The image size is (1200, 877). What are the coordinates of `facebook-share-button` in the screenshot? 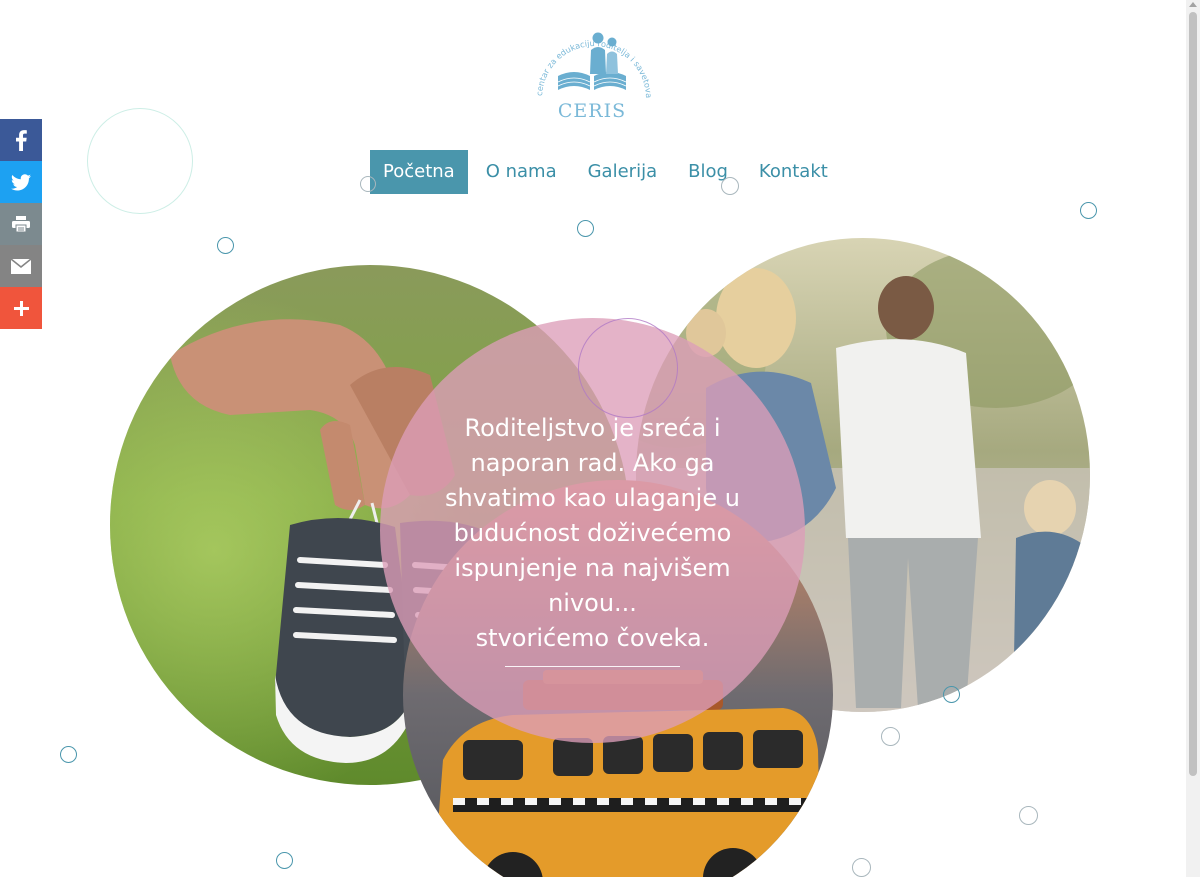 It's located at (21, 140).